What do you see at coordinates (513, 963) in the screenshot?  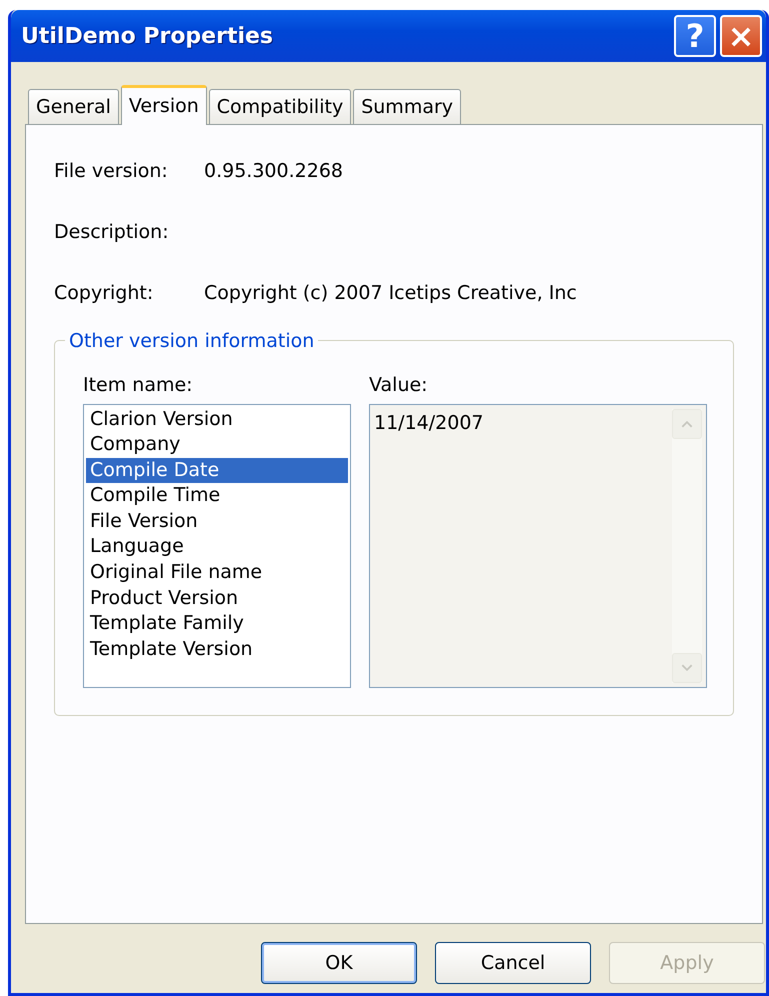 I see `dialog-button: Cancel` at bounding box center [513, 963].